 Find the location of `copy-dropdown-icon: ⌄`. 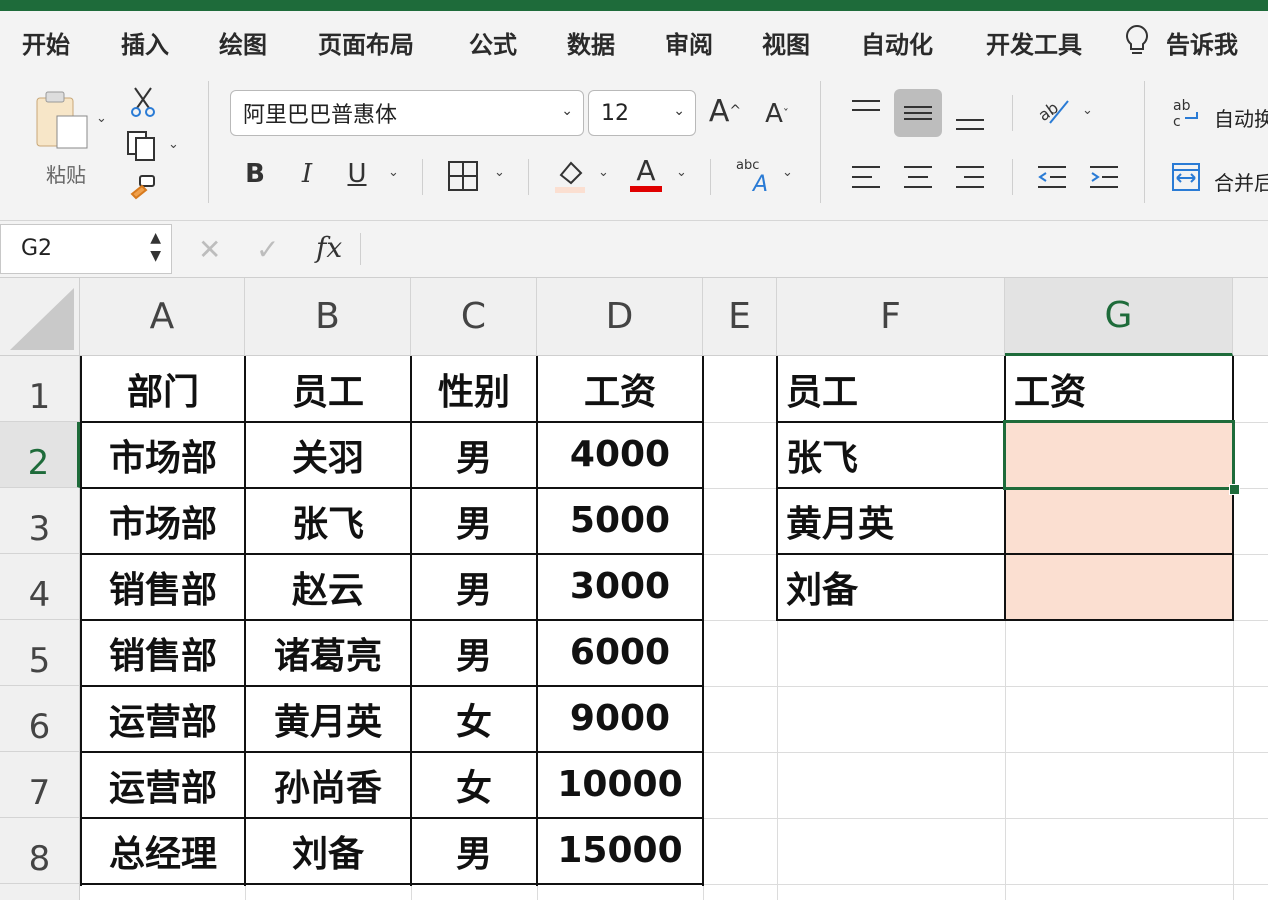

copy-dropdown-icon: ⌄ is located at coordinates (173, 144).